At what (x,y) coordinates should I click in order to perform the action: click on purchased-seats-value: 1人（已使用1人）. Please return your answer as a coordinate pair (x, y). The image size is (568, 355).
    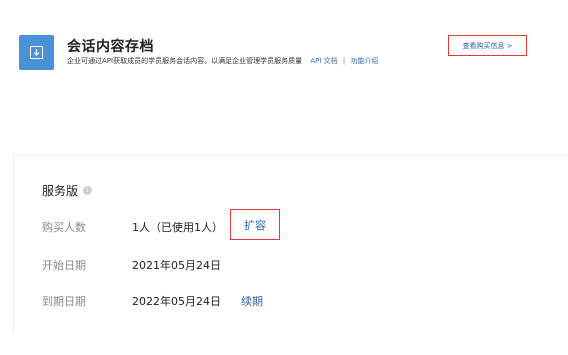
    Looking at the image, I should click on (177, 227).